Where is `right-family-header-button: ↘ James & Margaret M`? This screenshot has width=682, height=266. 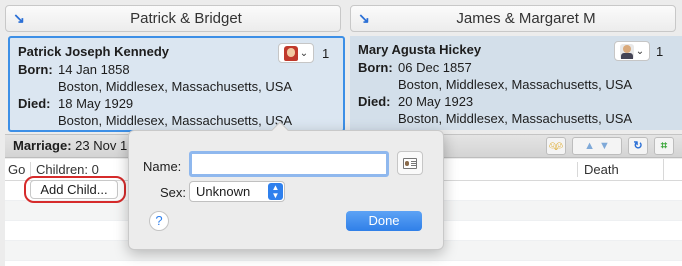 right-family-header-button: ↘ James & Margaret M is located at coordinates (513, 18).